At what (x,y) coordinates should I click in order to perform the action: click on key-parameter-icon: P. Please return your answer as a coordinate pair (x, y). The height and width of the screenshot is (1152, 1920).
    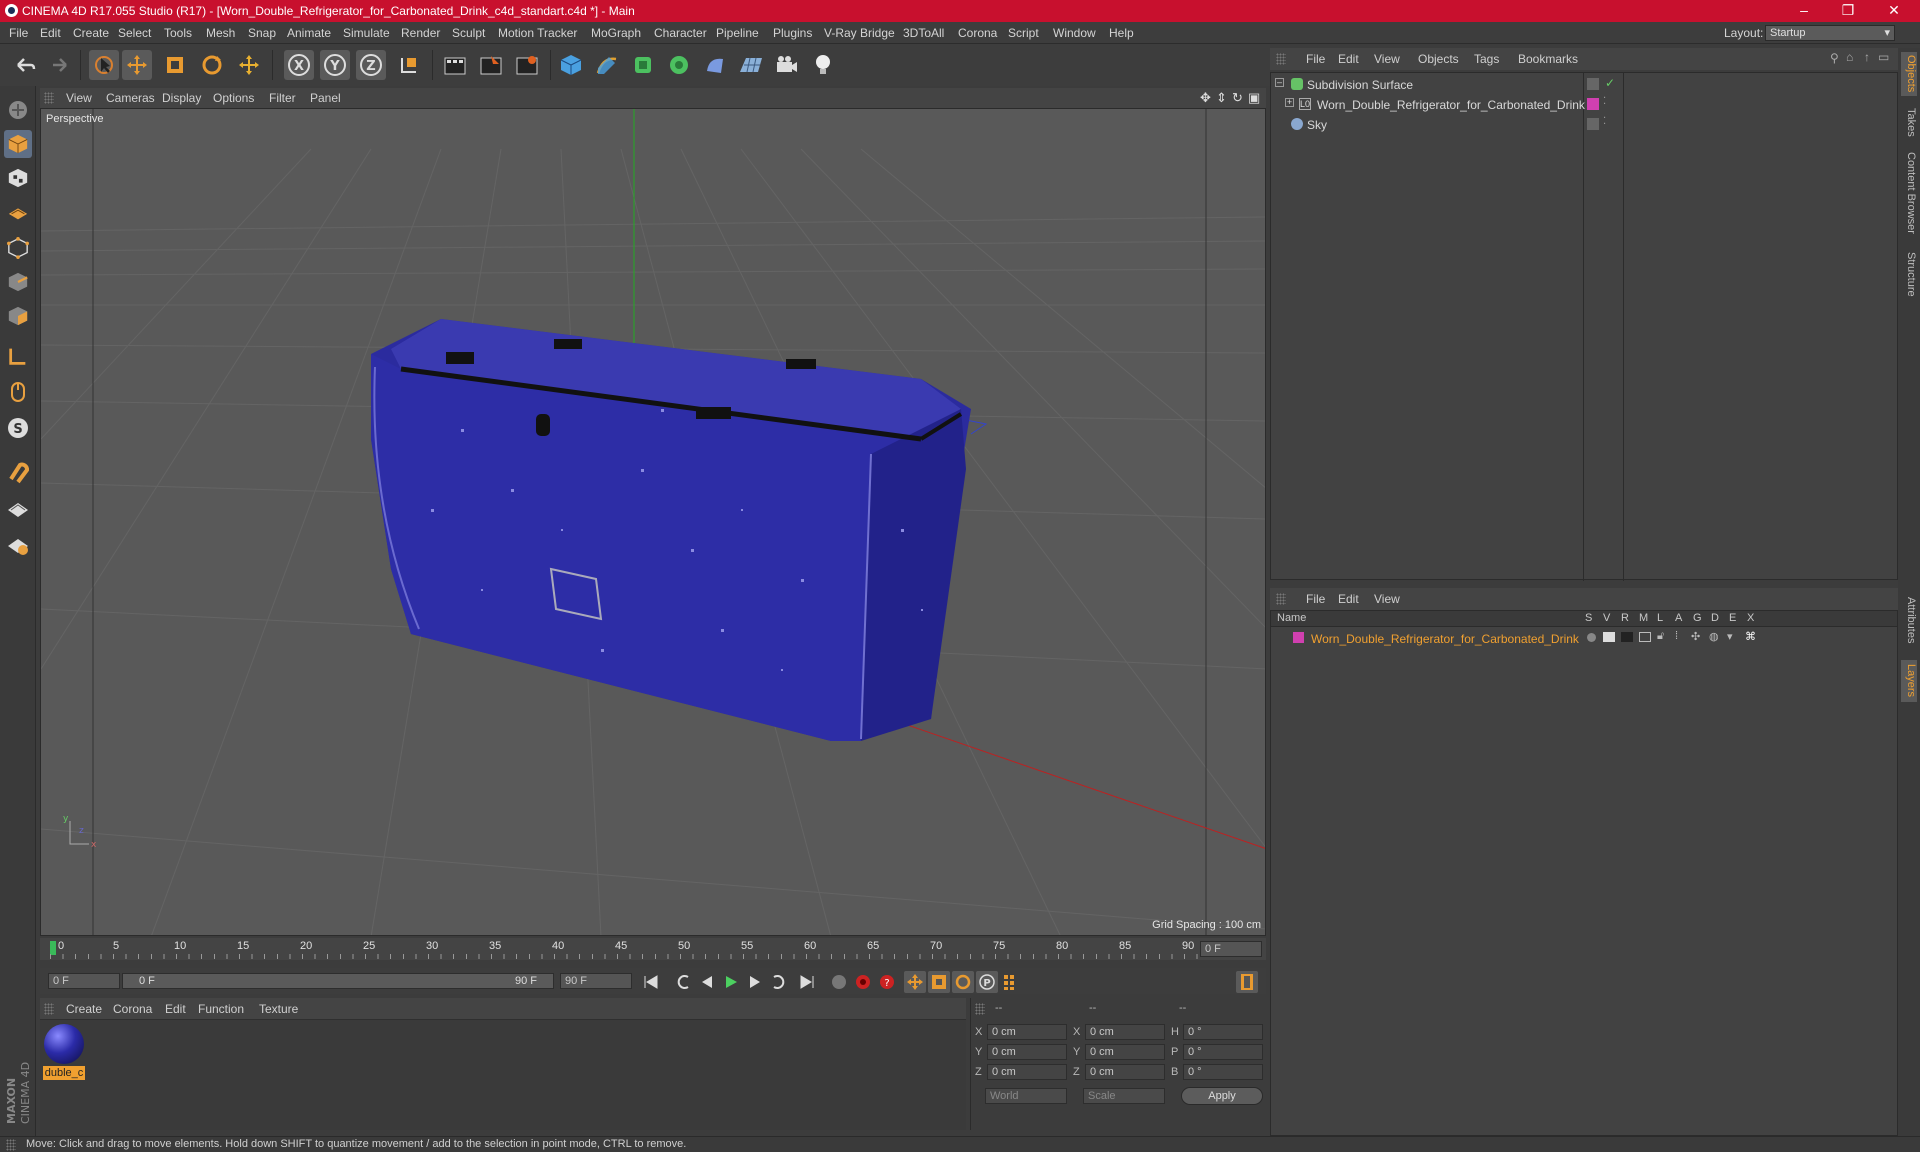
    Looking at the image, I should click on (987, 982).